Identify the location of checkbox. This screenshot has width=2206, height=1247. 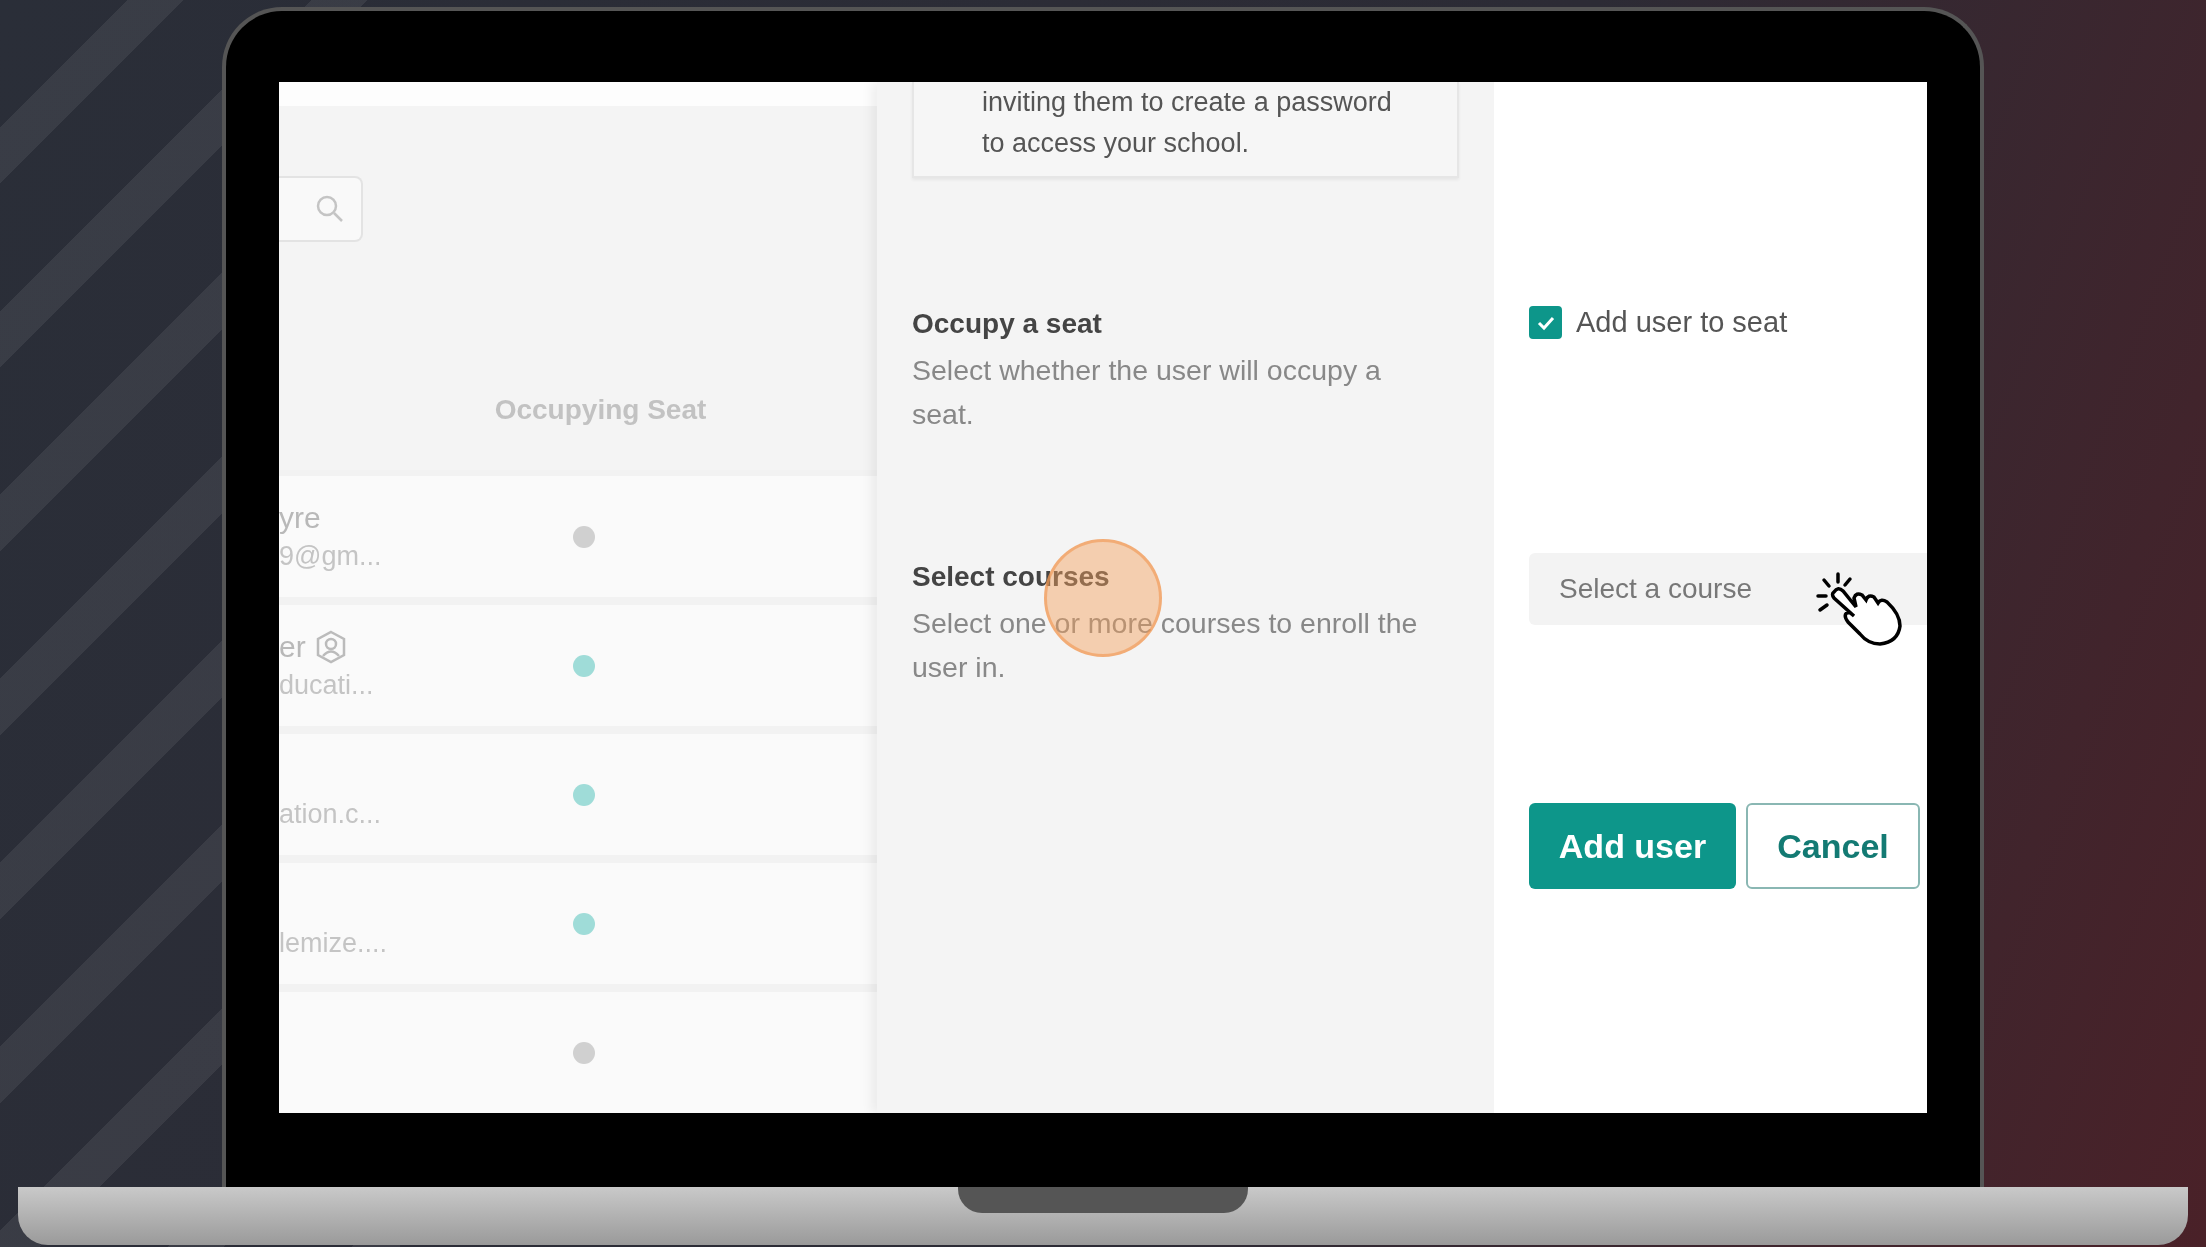
(1545, 322).